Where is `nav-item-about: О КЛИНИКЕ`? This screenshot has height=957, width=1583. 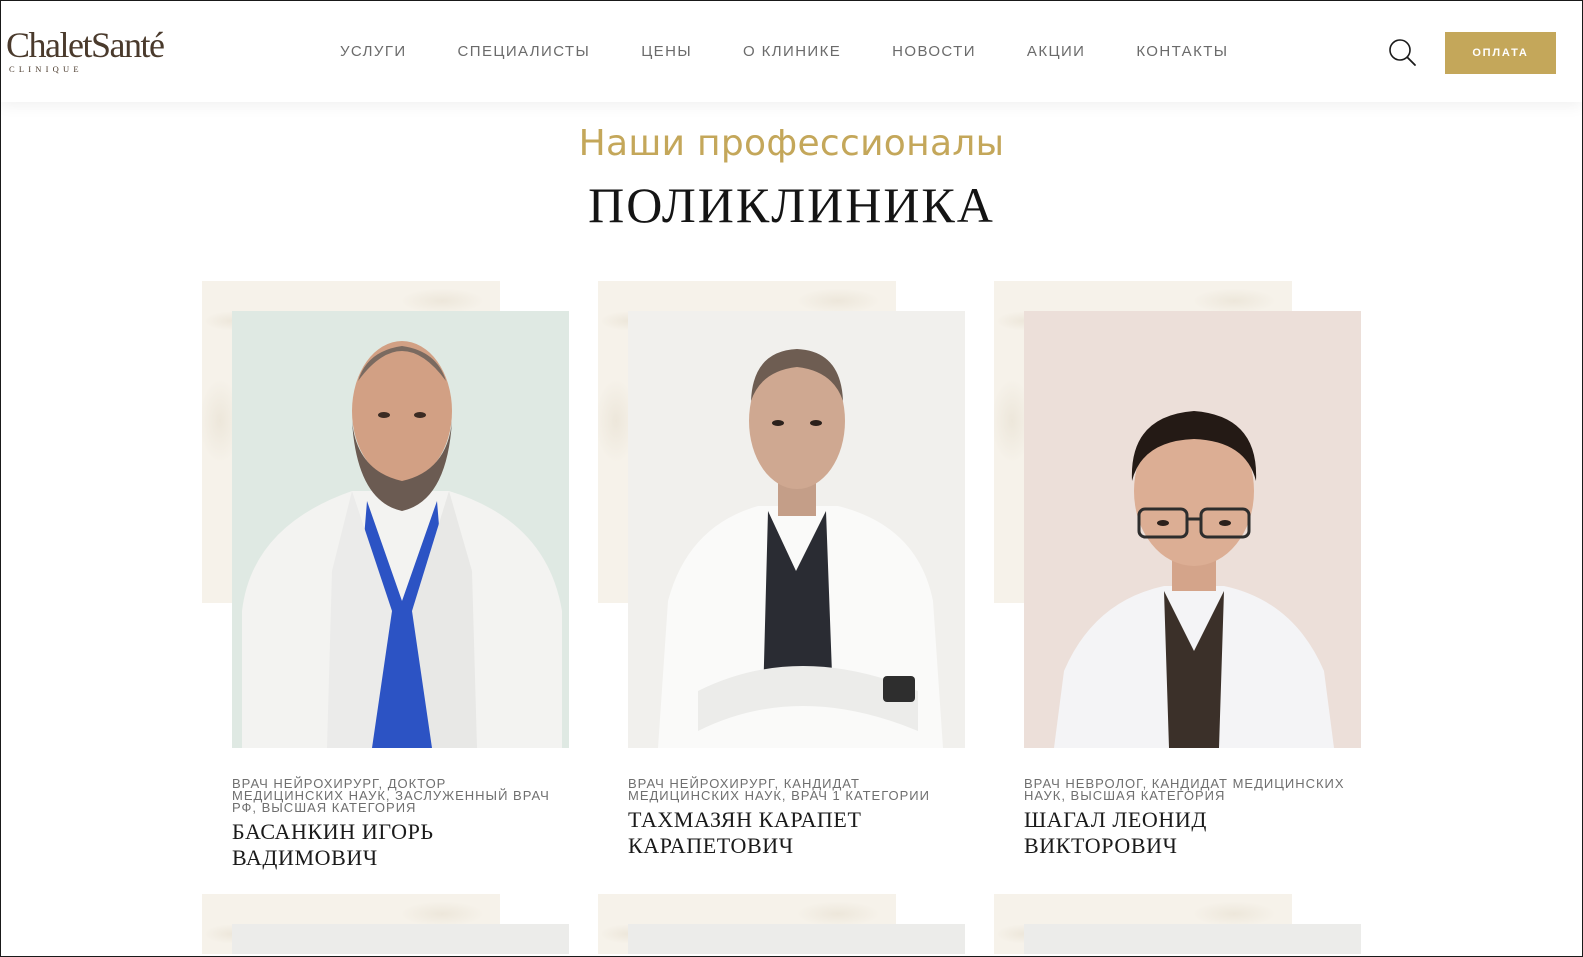
nav-item-about: О КЛИНИКЕ is located at coordinates (792, 51).